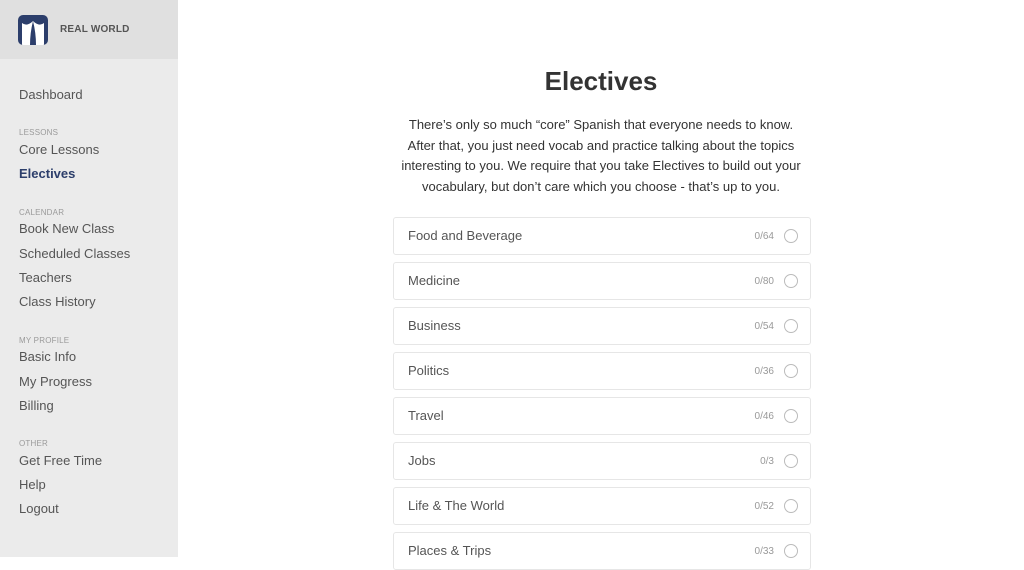  What do you see at coordinates (456, 505) in the screenshot?
I see `elective-label: Life & The World` at bounding box center [456, 505].